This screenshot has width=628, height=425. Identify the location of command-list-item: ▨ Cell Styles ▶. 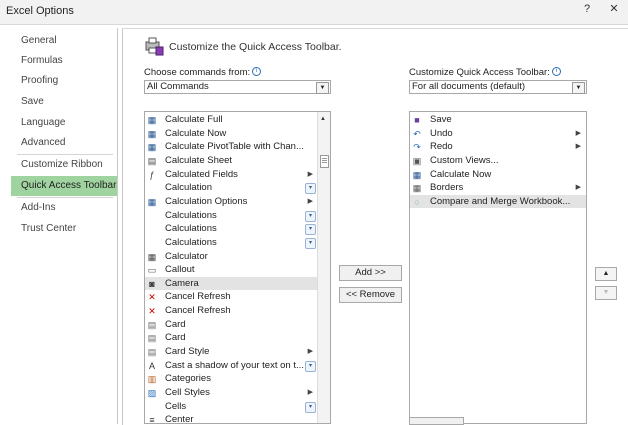
(231, 393).